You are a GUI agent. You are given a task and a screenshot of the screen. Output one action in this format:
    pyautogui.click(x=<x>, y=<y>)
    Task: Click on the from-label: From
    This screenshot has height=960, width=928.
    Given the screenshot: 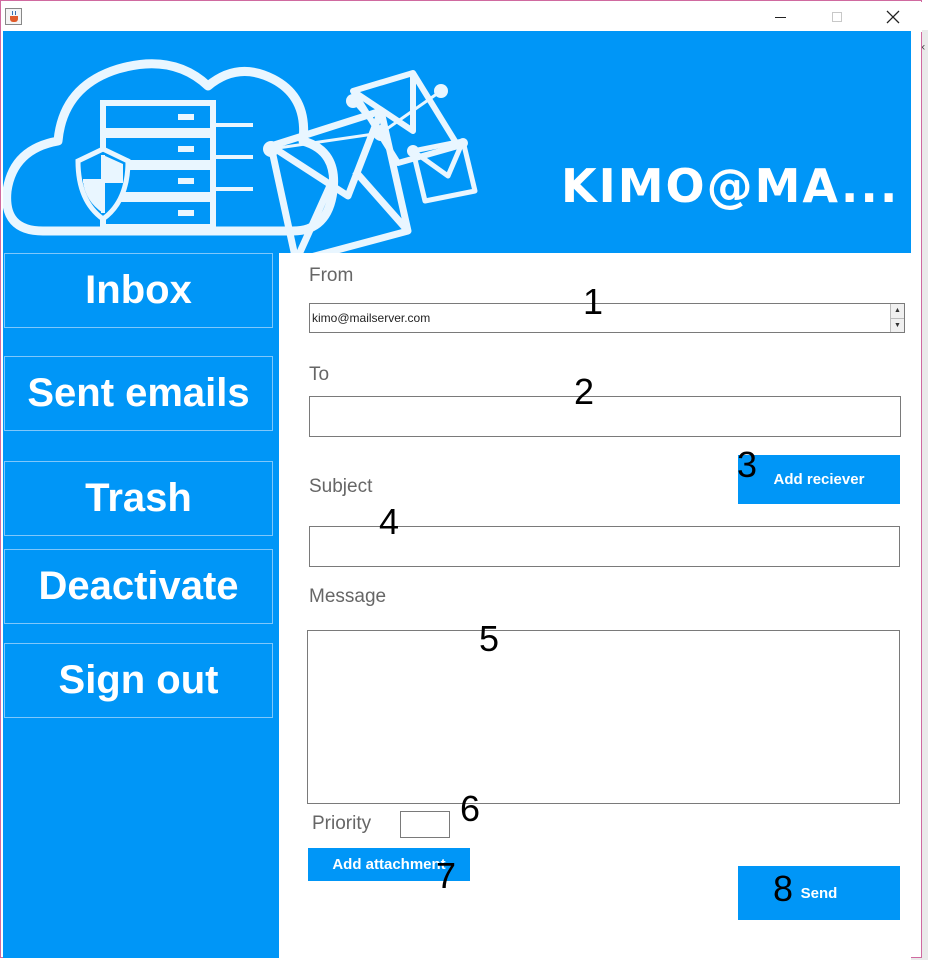 What is the action you would take?
    pyautogui.click(x=331, y=275)
    